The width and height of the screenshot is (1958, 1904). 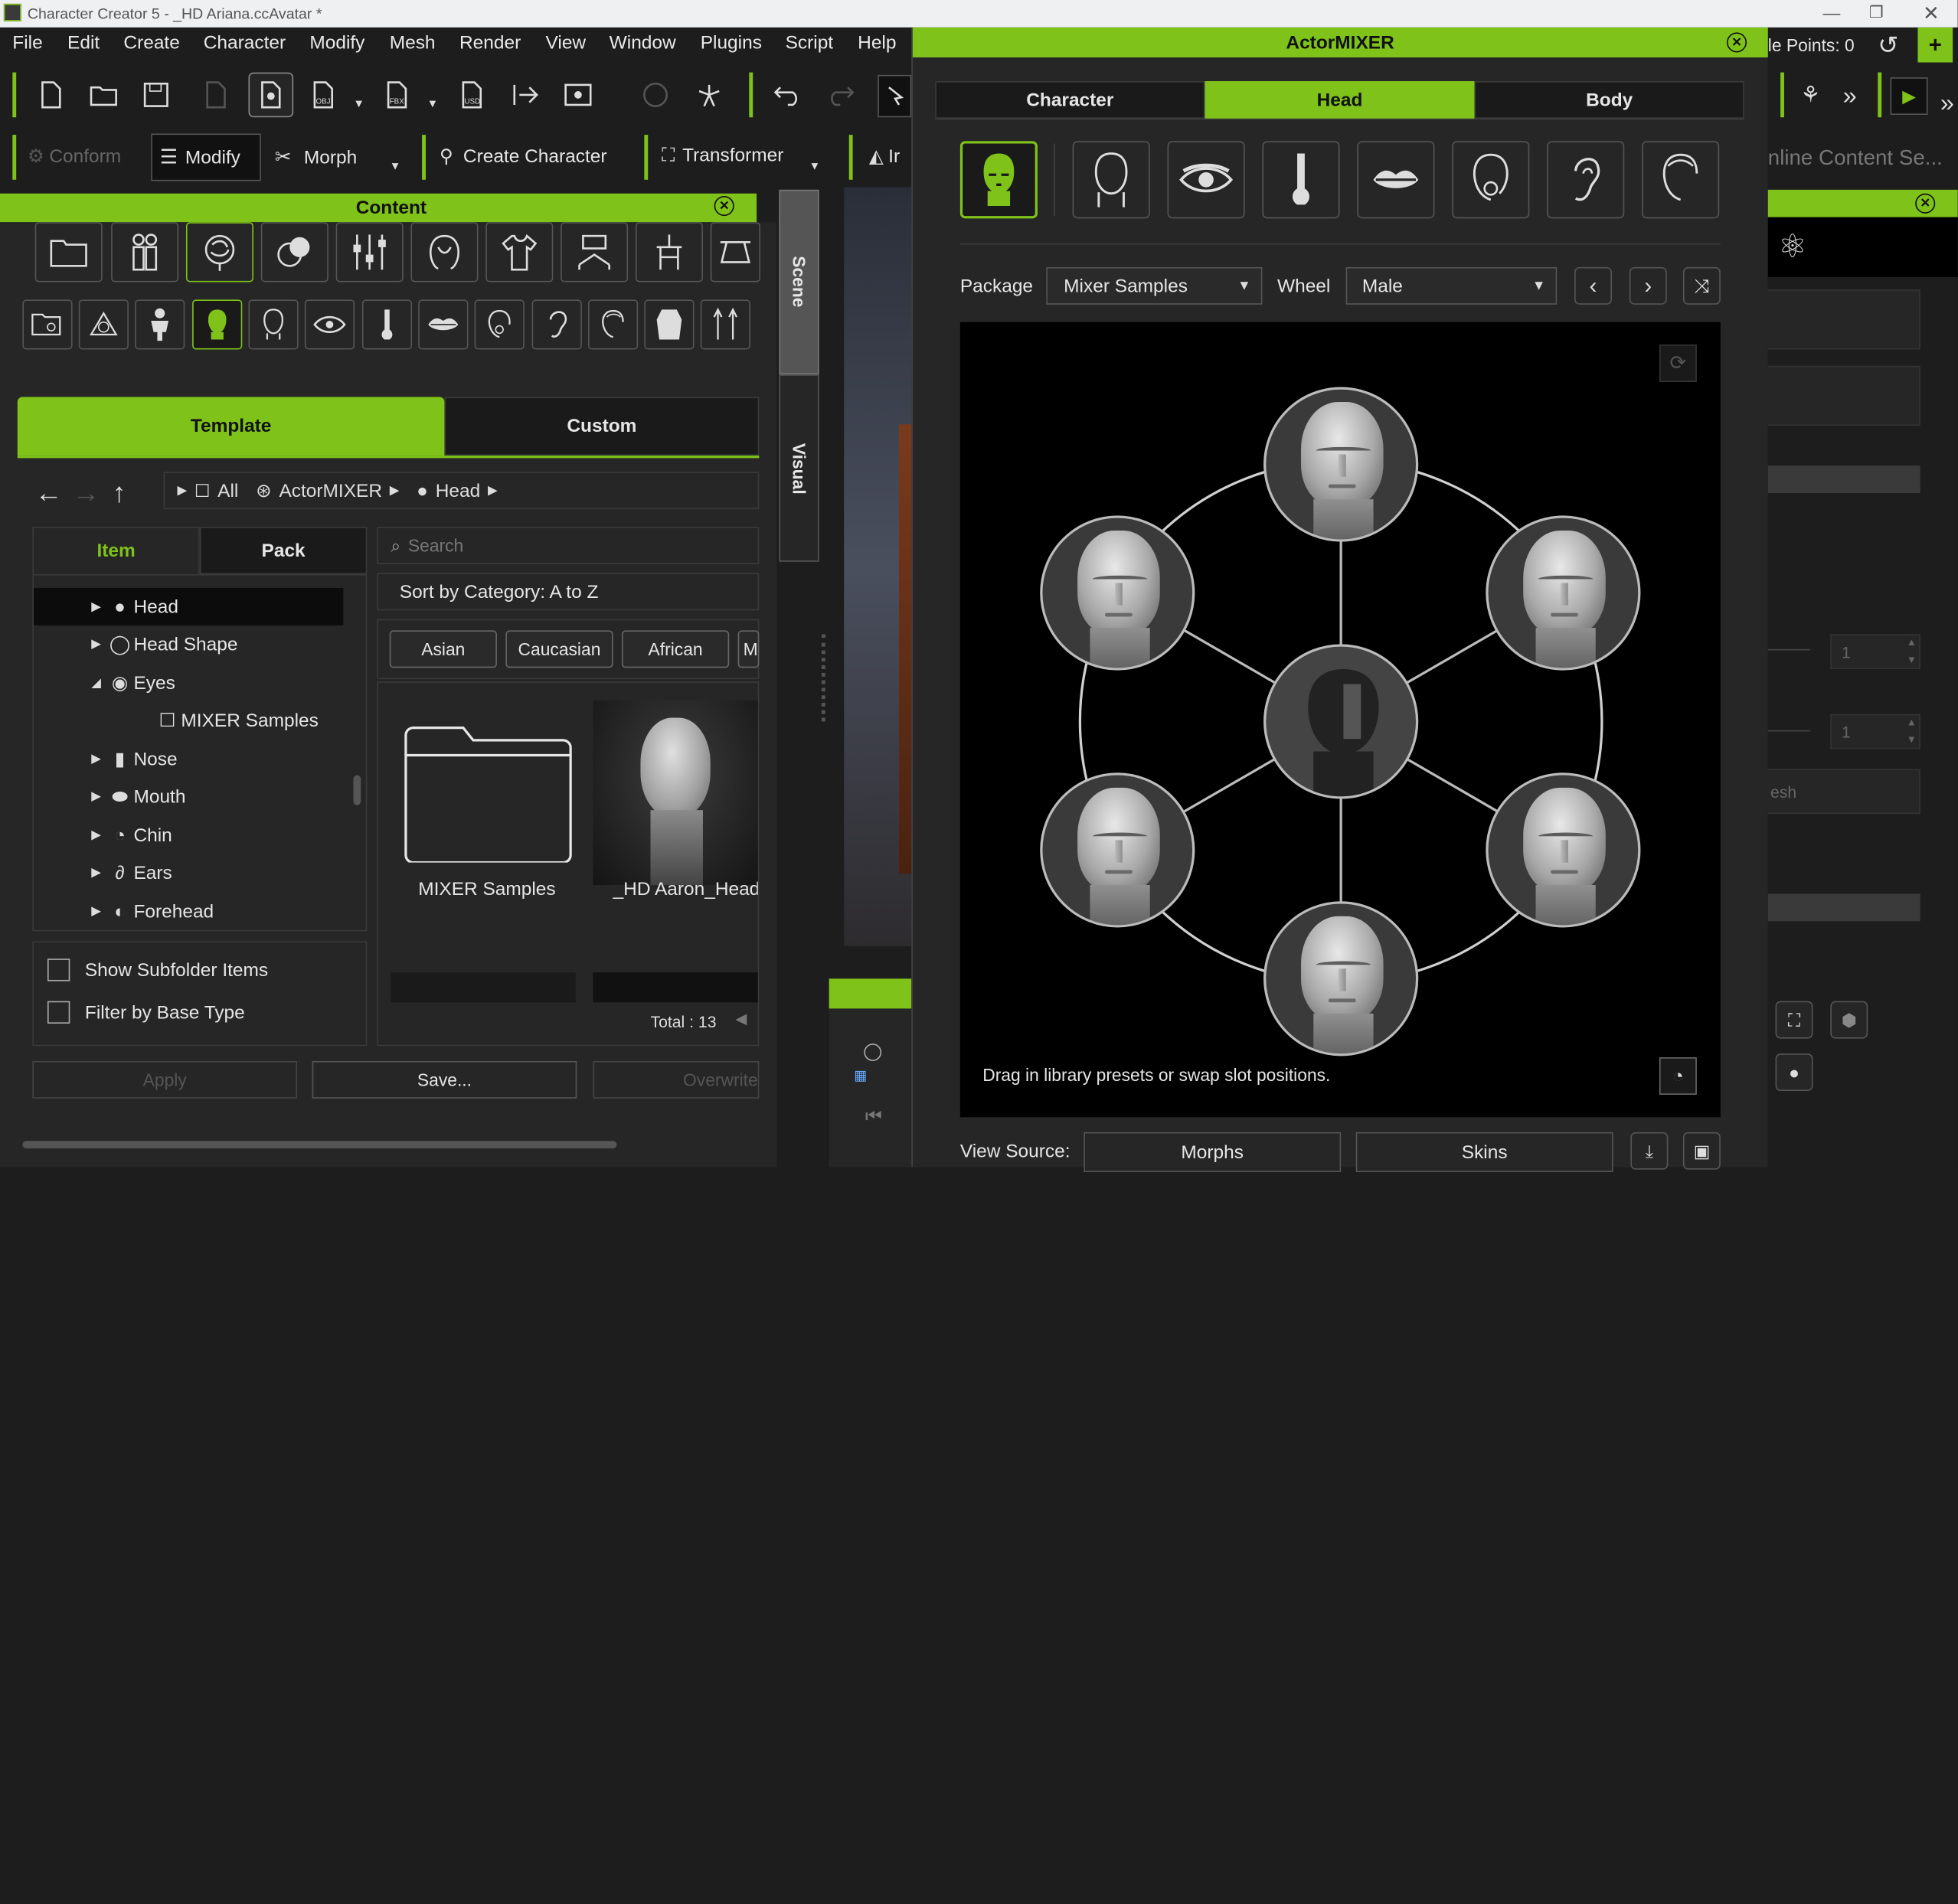 What do you see at coordinates (669, 252) in the screenshot?
I see `prop-icon` at bounding box center [669, 252].